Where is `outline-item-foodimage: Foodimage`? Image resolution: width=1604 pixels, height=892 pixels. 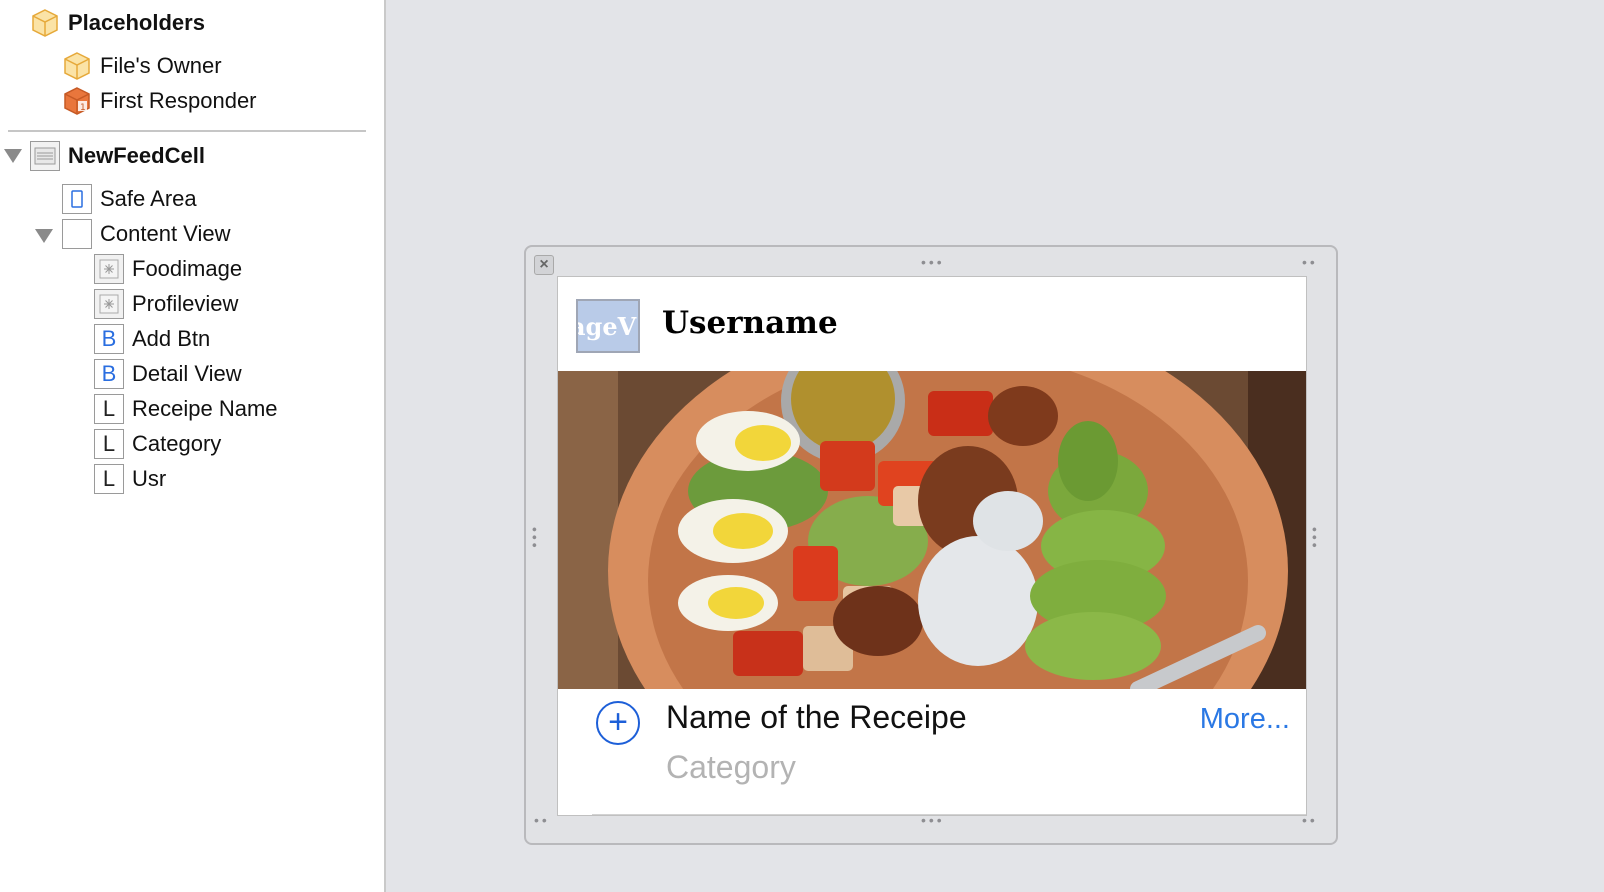 outline-item-foodimage: Foodimage is located at coordinates (168, 269).